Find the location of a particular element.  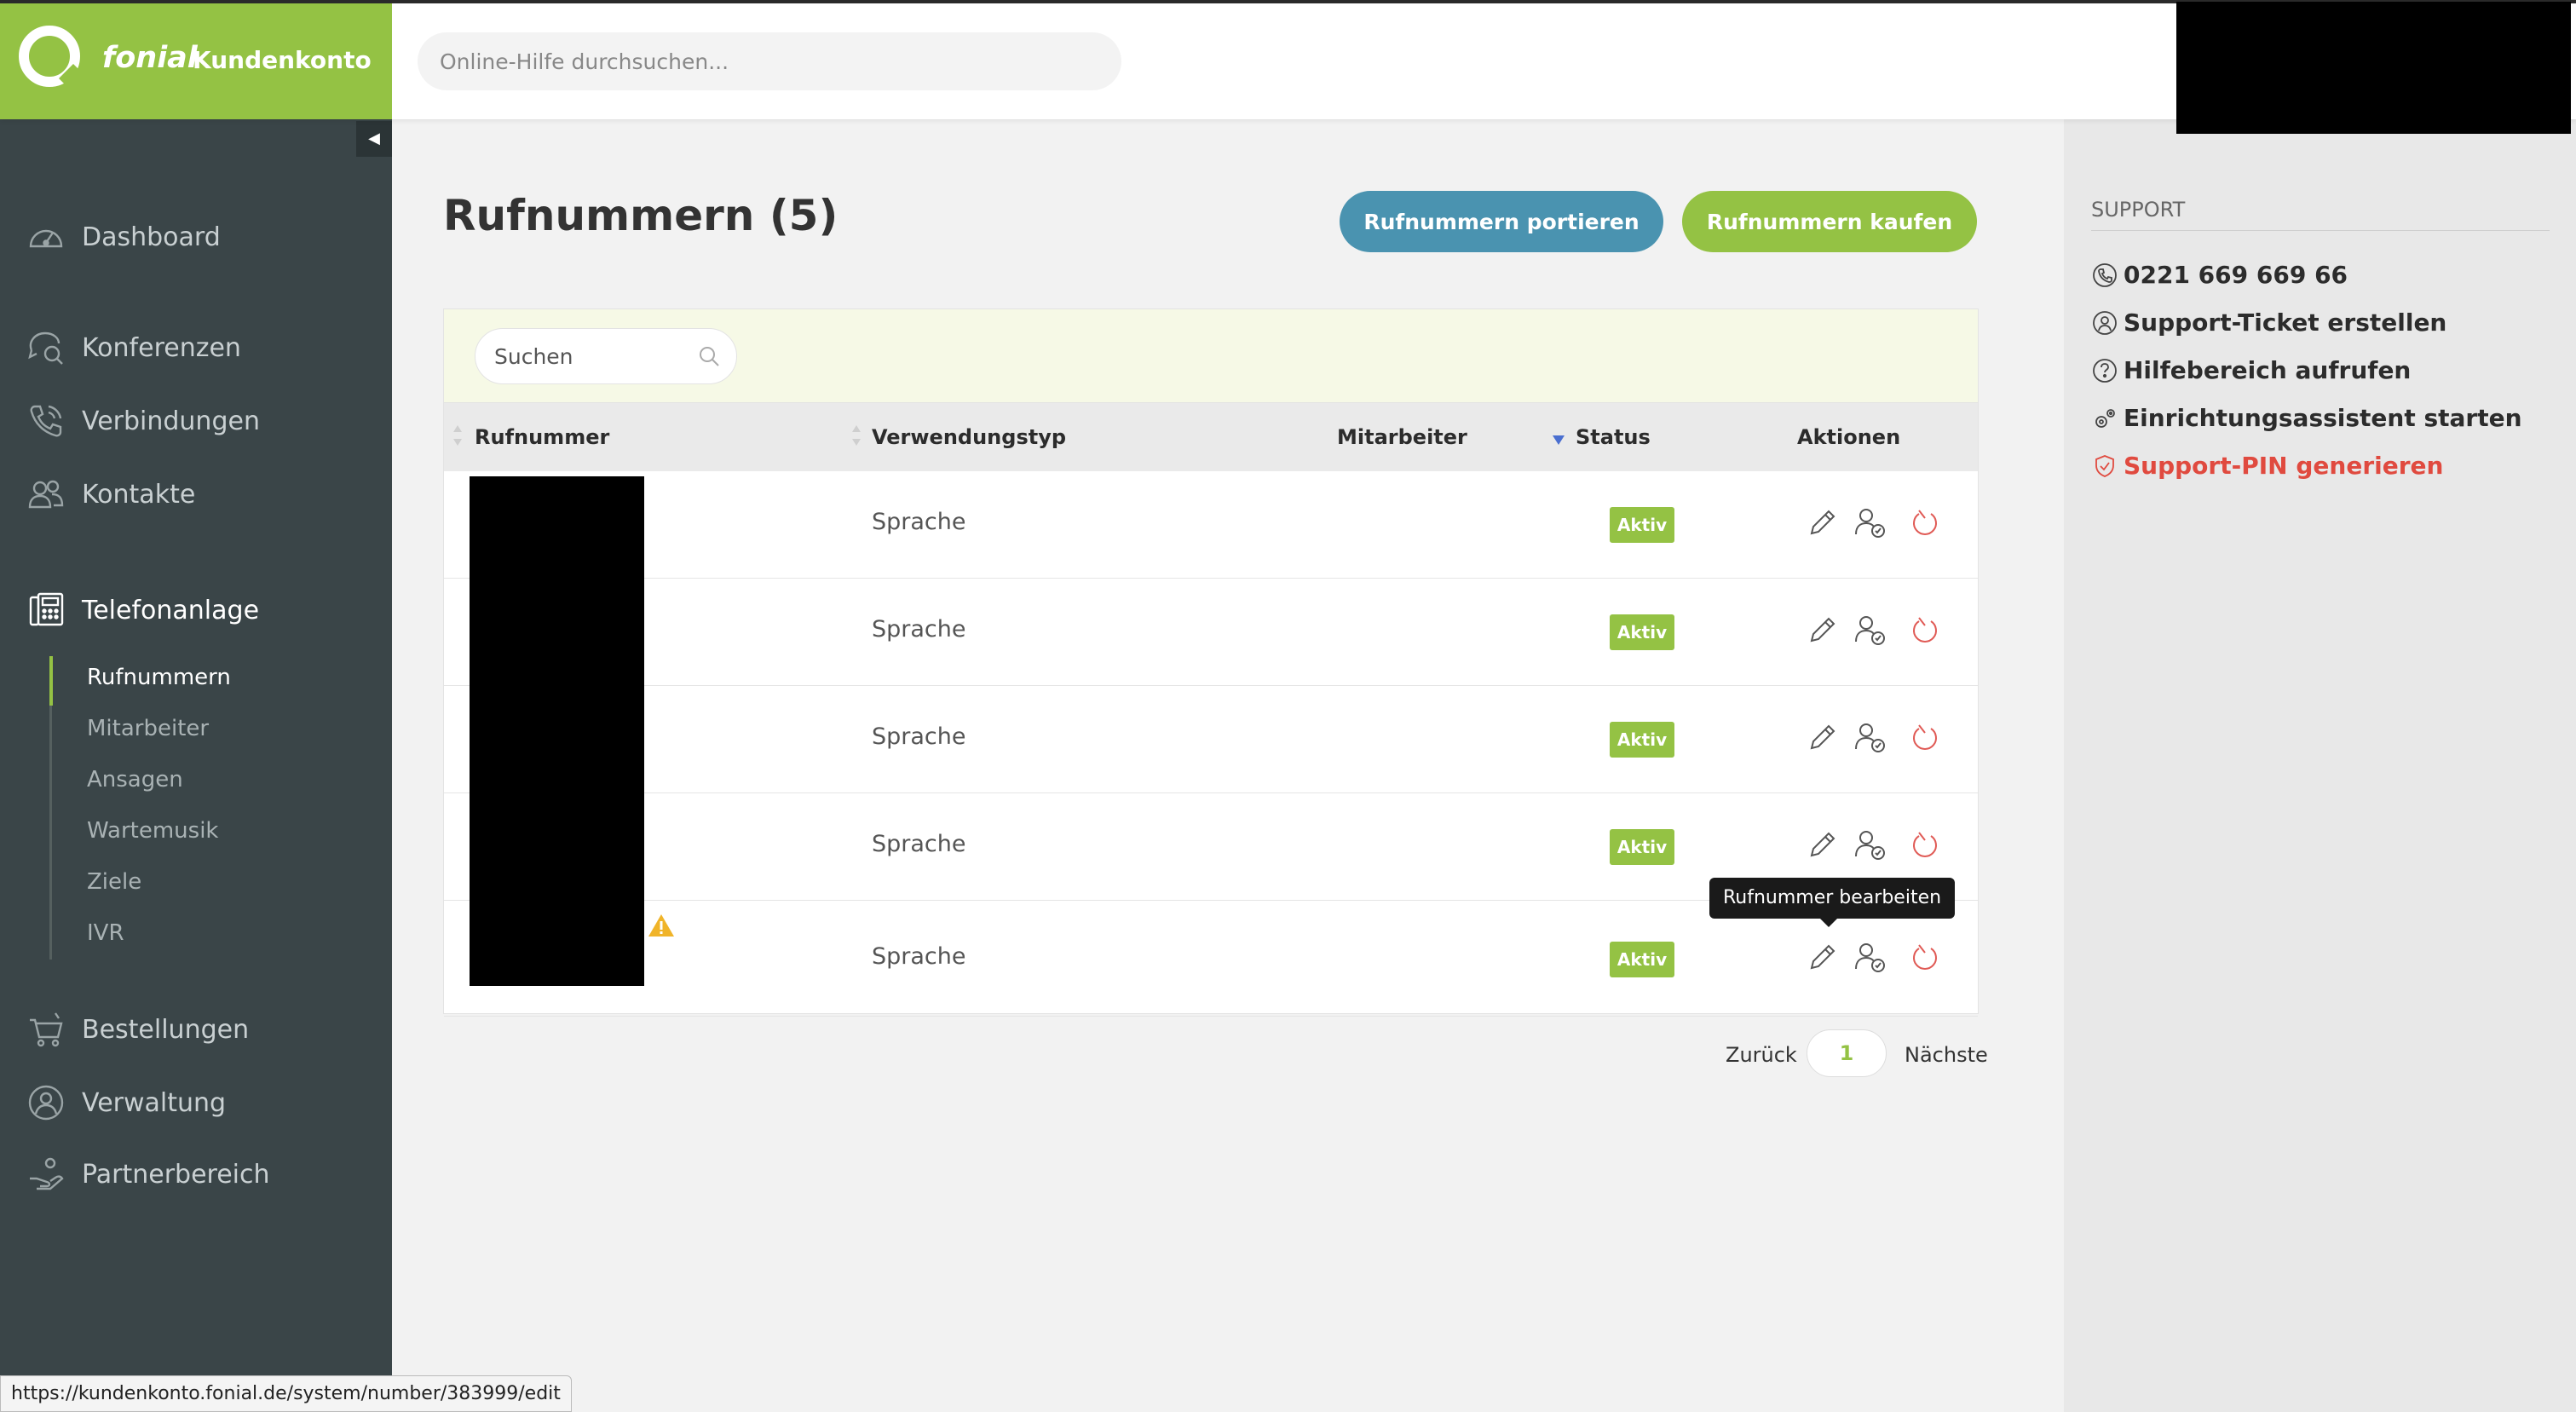

support-item-label: Support-Ticket erstellen is located at coordinates (2285, 323).